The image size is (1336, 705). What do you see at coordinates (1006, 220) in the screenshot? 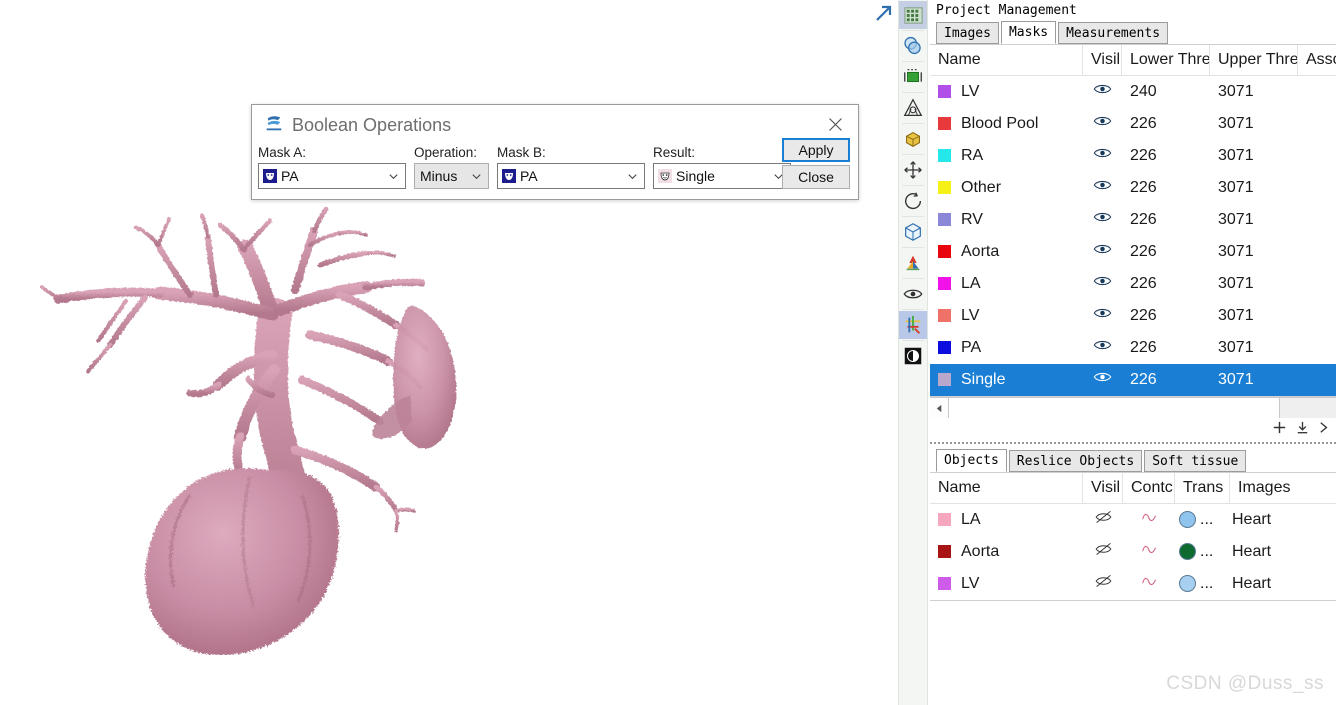
I see `mask-name-cell: RV` at bounding box center [1006, 220].